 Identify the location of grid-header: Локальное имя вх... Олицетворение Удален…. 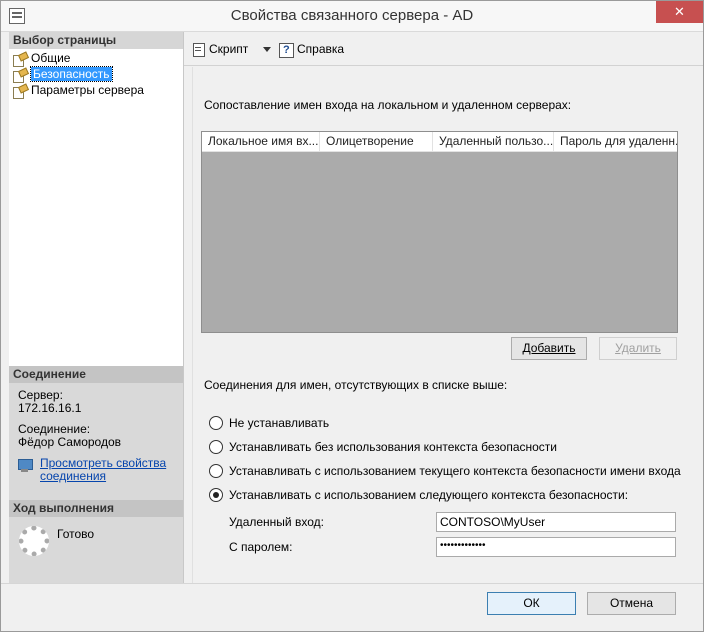
(439, 142).